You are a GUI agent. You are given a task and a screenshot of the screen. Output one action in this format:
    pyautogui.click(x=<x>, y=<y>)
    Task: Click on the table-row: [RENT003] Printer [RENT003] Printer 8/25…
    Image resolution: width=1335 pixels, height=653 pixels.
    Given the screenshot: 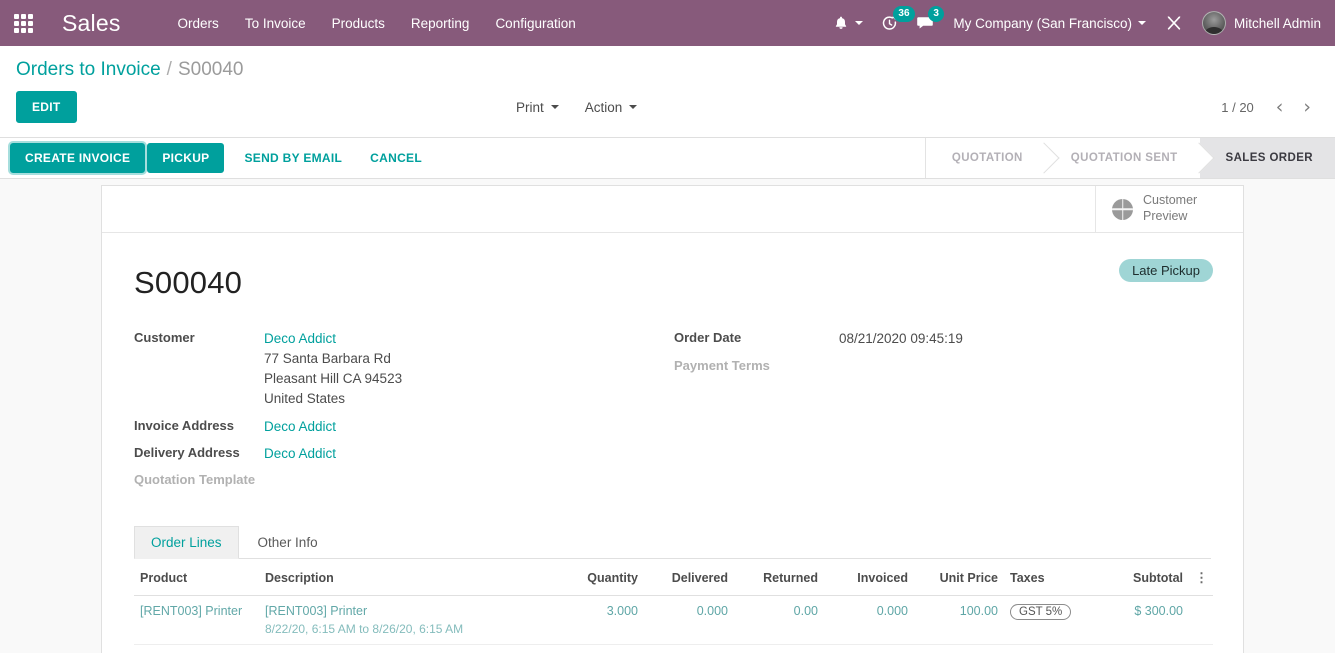 What is the action you would take?
    pyautogui.click(x=673, y=648)
    